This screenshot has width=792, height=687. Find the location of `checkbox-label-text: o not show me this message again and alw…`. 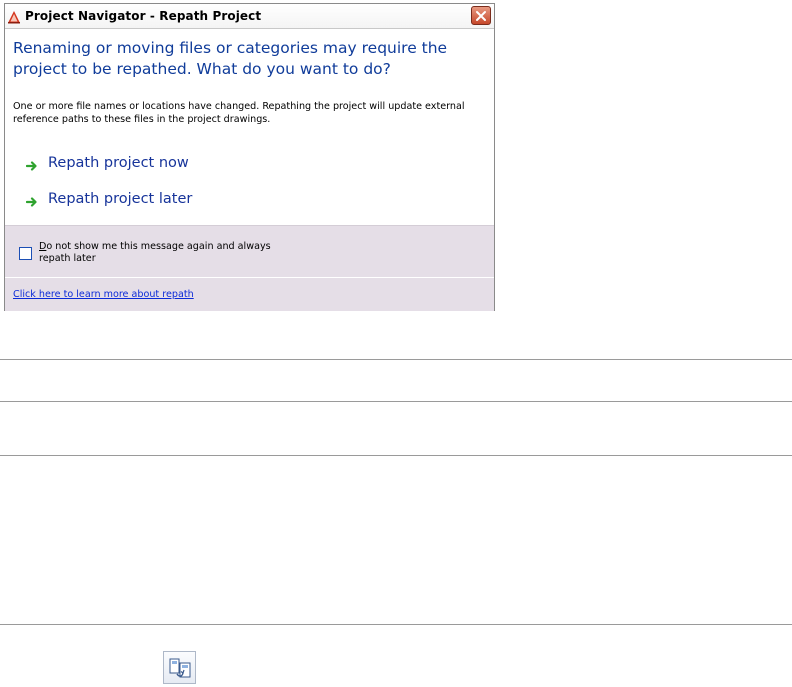

checkbox-label-text: o not show me this message again and alw… is located at coordinates (155, 252).